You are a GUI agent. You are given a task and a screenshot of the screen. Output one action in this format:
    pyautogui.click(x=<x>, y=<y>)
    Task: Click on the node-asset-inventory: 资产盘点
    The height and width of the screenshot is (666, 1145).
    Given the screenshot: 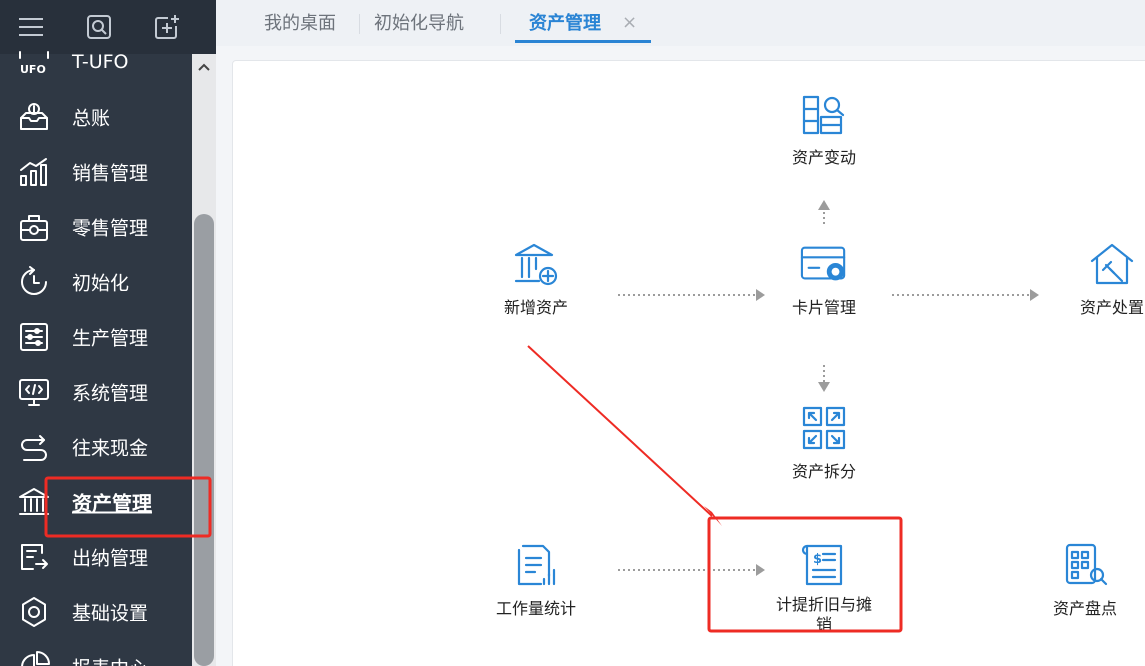 What is the action you would take?
    pyautogui.click(x=1085, y=580)
    